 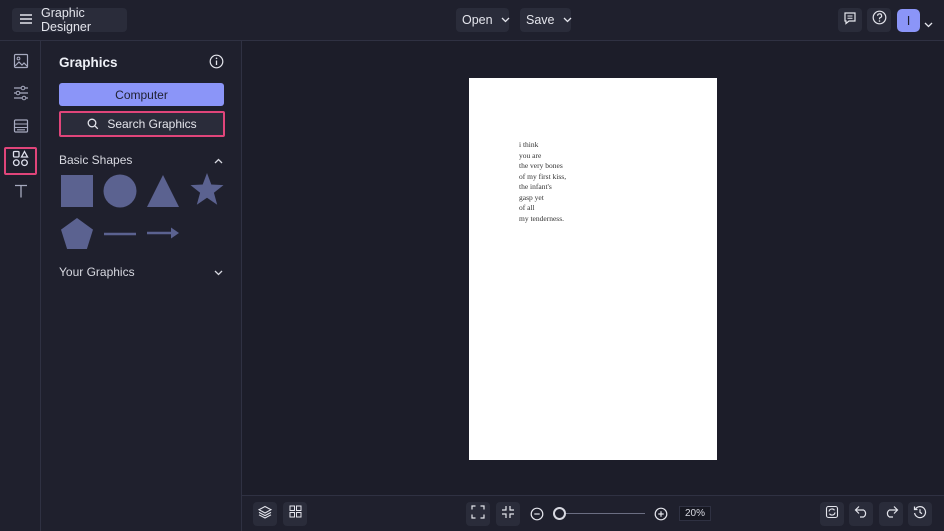 What do you see at coordinates (207, 190) in the screenshot?
I see `star-shape` at bounding box center [207, 190].